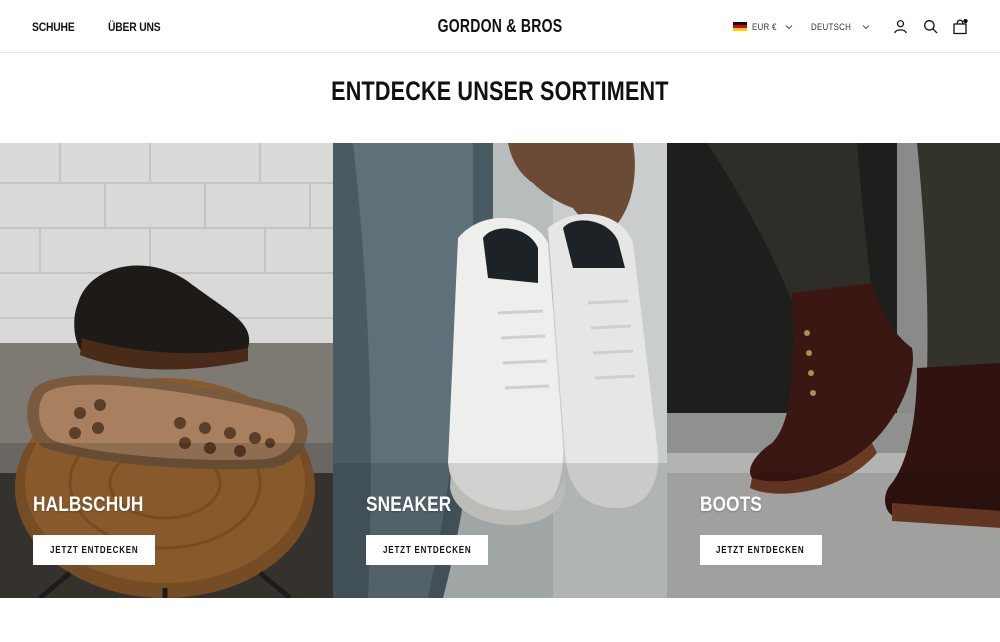 The height and width of the screenshot is (642, 1000). I want to click on collections-heading-section: ENTDECKE UNSER SORTIMENT, so click(500, 91).